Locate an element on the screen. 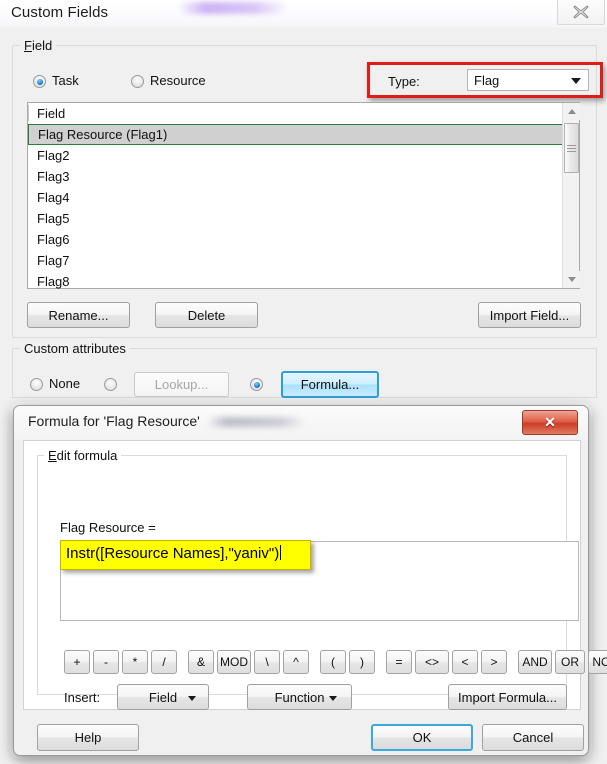  formula-dialog-title: Formula for 'Flag Resource' is located at coordinates (114, 421).